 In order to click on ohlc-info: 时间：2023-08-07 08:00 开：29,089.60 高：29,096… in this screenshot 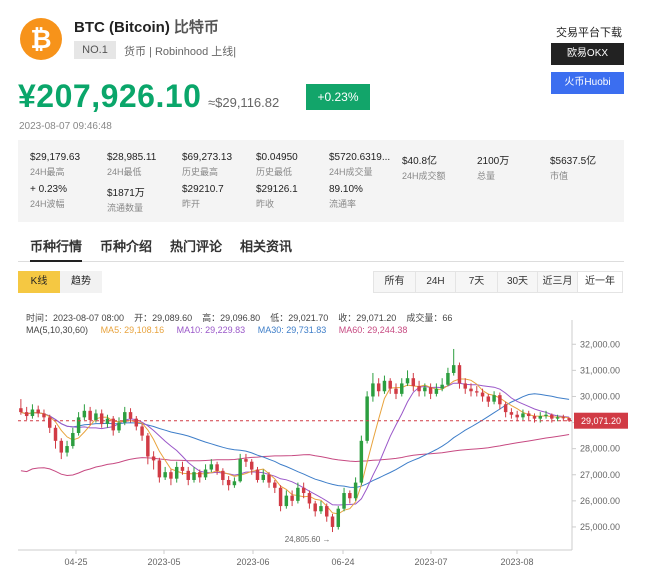, I will do `click(239, 317)`.